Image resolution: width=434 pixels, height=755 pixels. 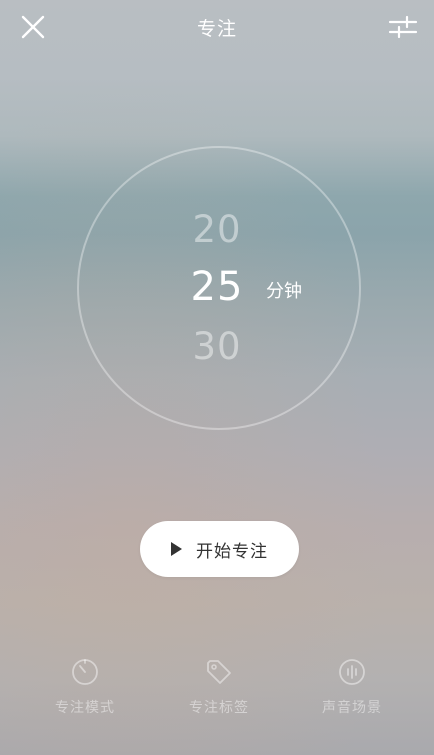 I want to click on sound-wave-icon, so click(x=352, y=672).